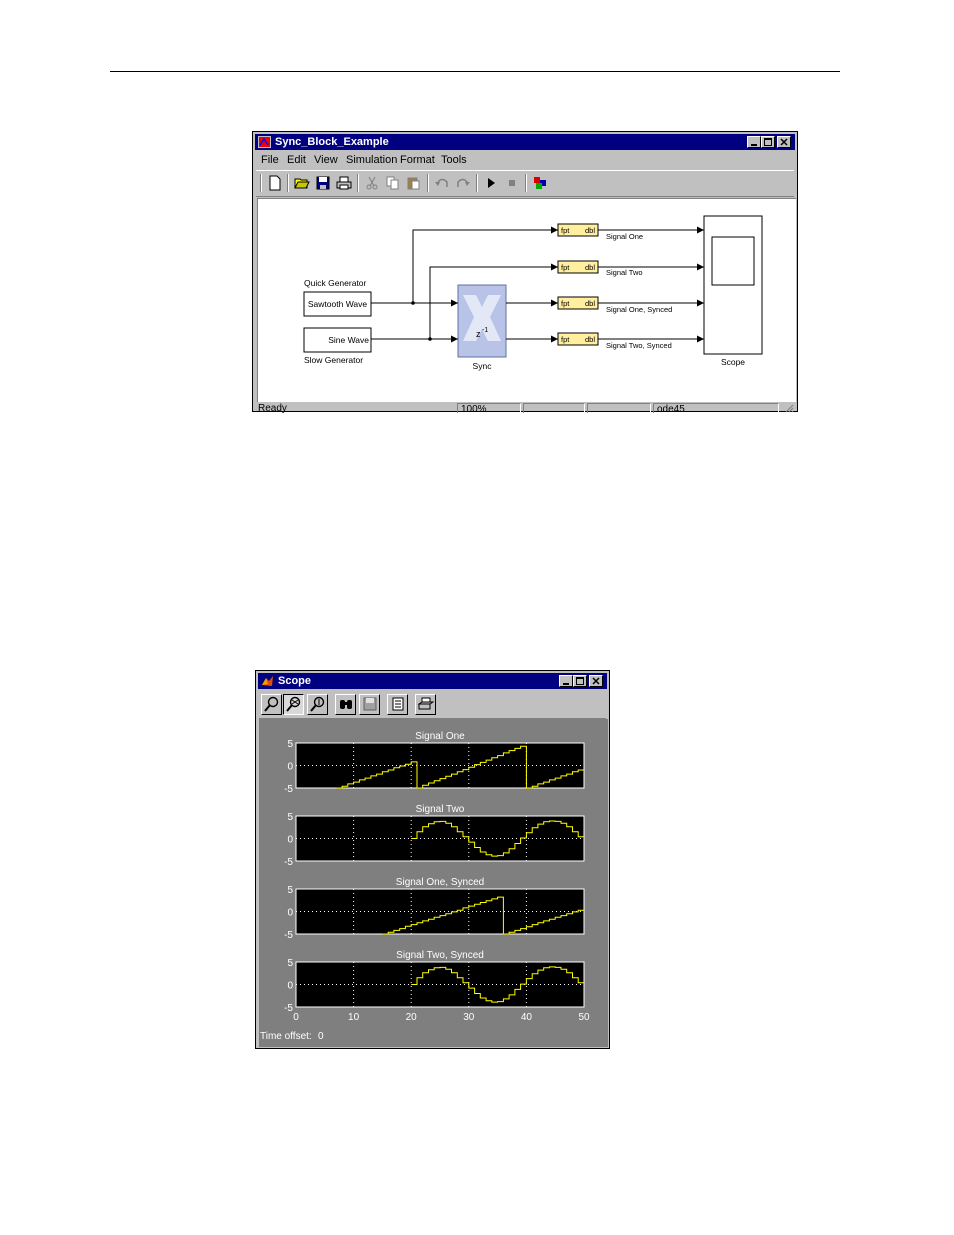  I want to click on print-icon, so click(344, 183).